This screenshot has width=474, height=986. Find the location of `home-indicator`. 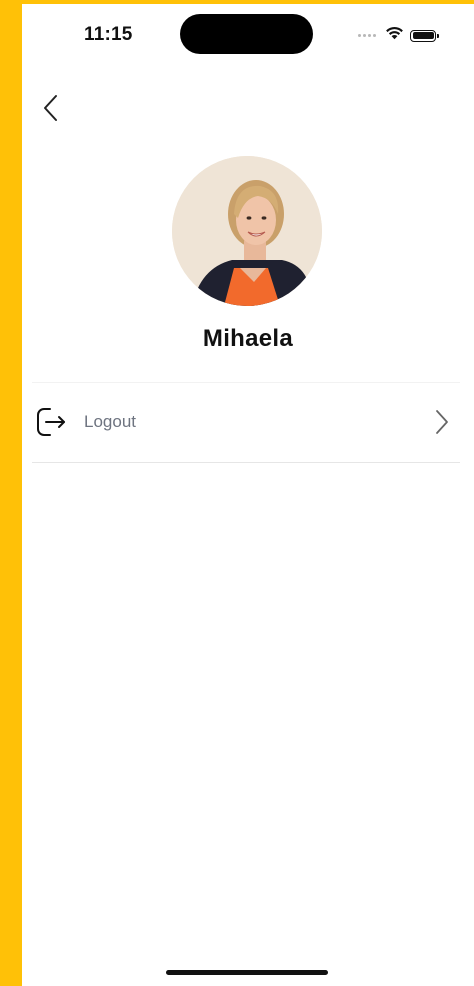

home-indicator is located at coordinates (247, 972).